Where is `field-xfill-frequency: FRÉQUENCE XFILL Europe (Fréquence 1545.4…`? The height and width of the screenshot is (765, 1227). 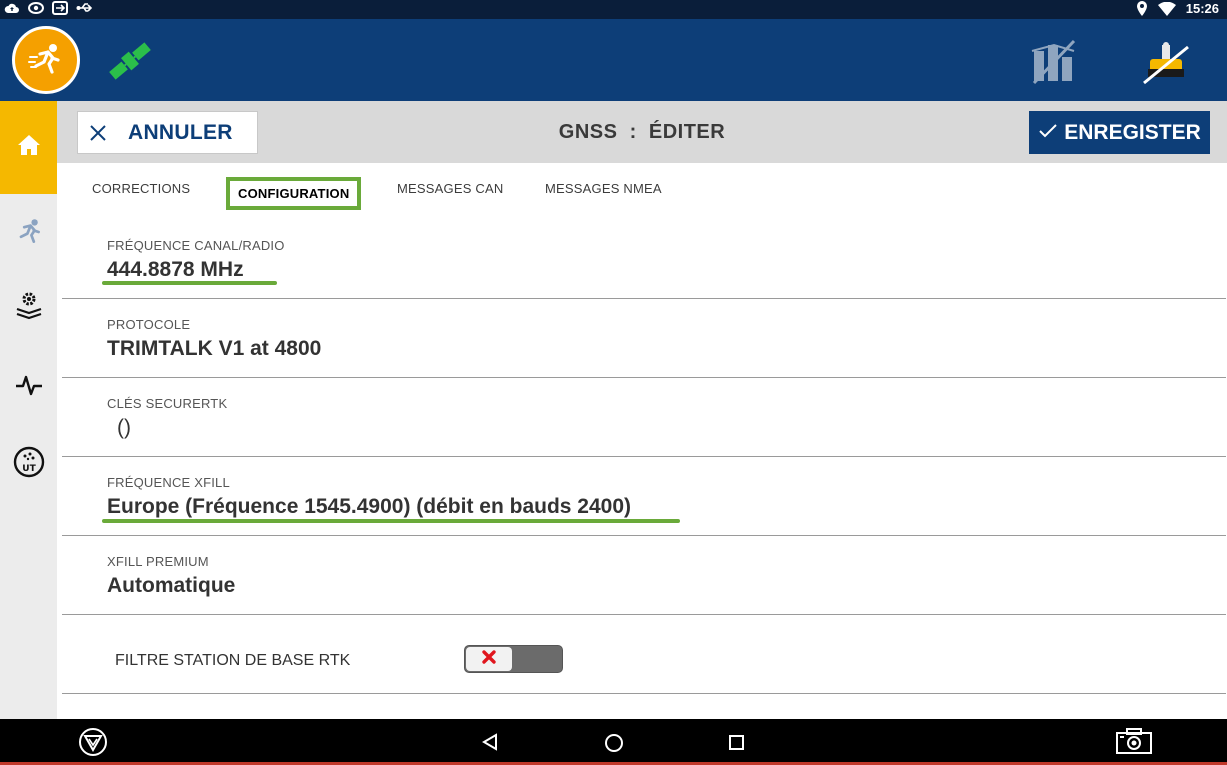 field-xfill-frequency: FRÉQUENCE XFILL Europe (Fréquence 1545.4… is located at coordinates (644, 496).